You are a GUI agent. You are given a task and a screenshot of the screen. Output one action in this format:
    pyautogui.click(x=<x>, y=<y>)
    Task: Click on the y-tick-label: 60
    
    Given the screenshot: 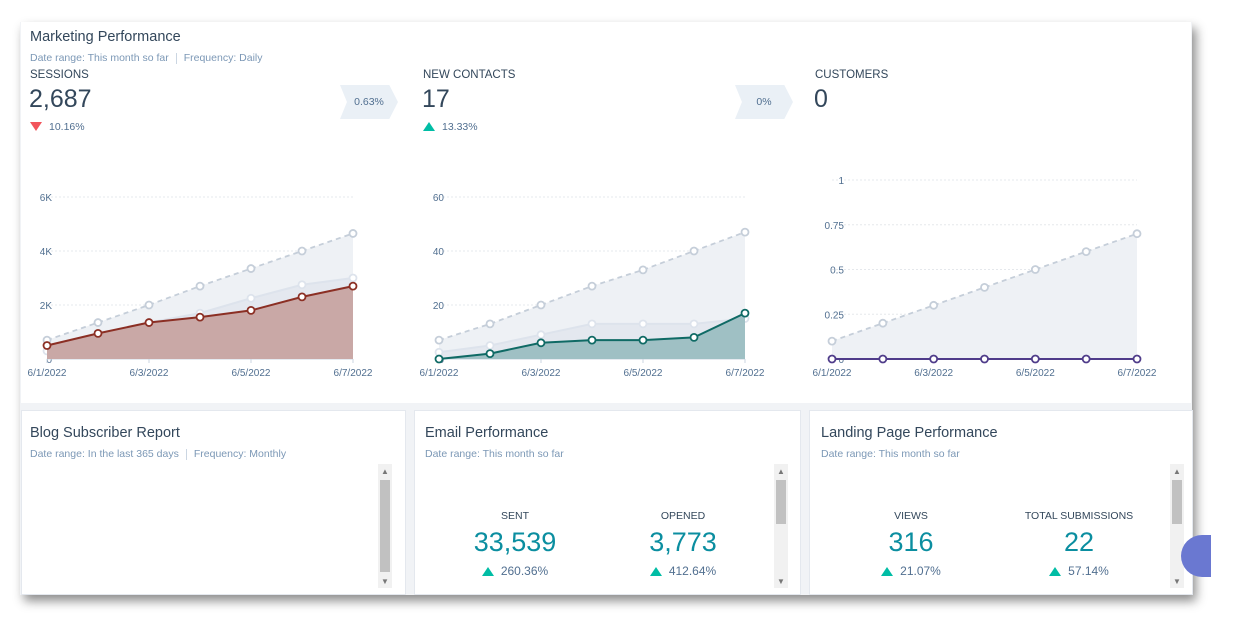 What is the action you would take?
    pyautogui.click(x=439, y=198)
    